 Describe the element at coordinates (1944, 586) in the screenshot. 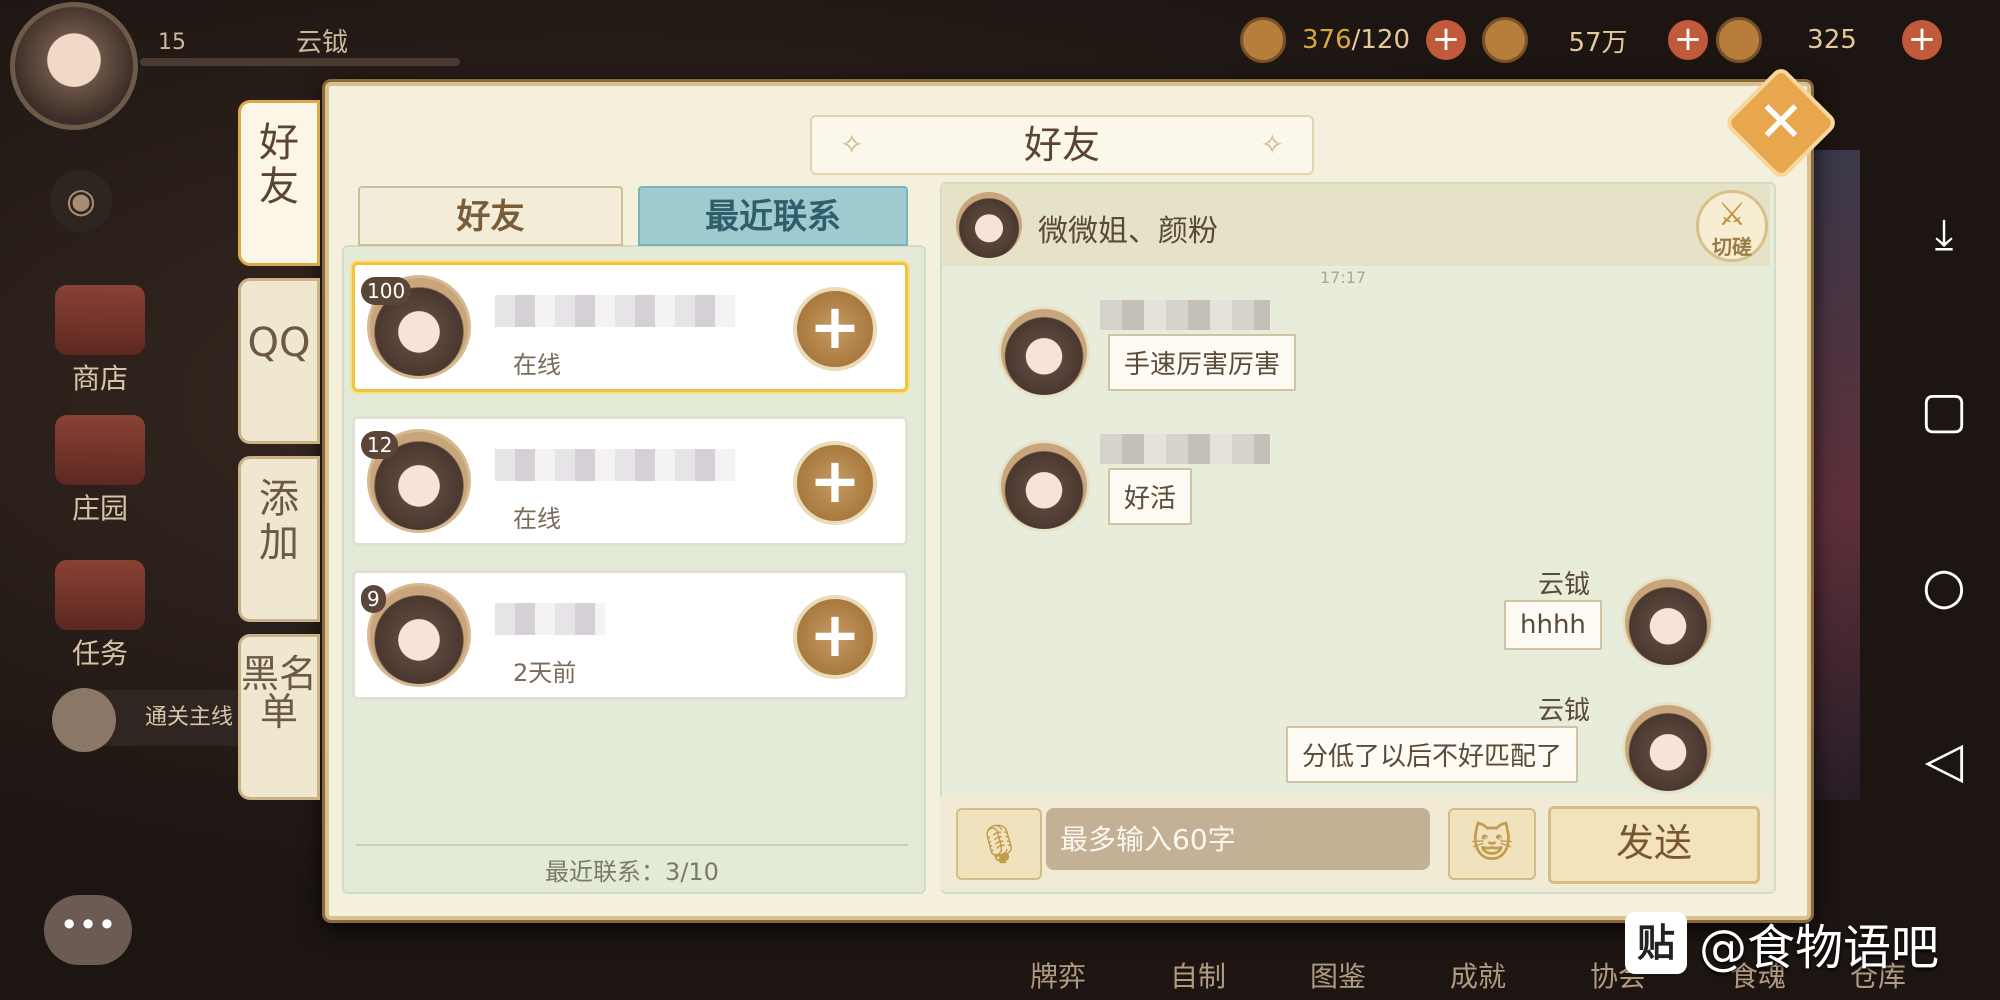

I see `home-icon: ○` at that location.